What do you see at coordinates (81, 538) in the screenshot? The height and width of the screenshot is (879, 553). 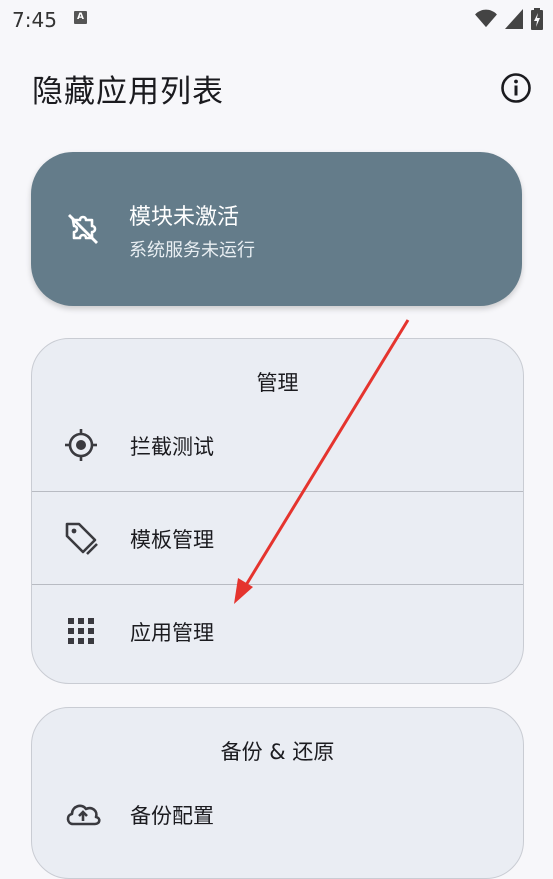 I see `tag-icon` at bounding box center [81, 538].